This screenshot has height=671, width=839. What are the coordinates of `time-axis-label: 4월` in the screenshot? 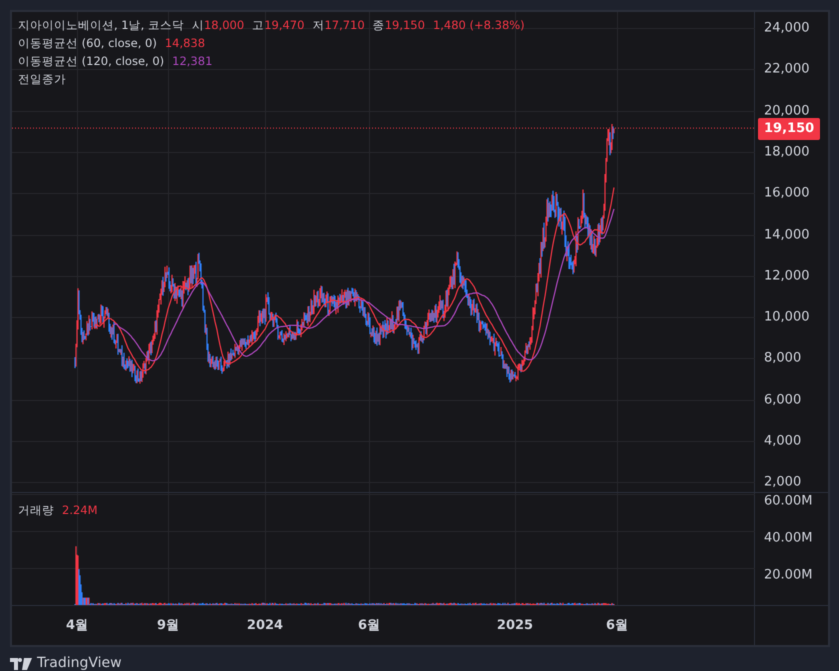 It's located at (77, 626).